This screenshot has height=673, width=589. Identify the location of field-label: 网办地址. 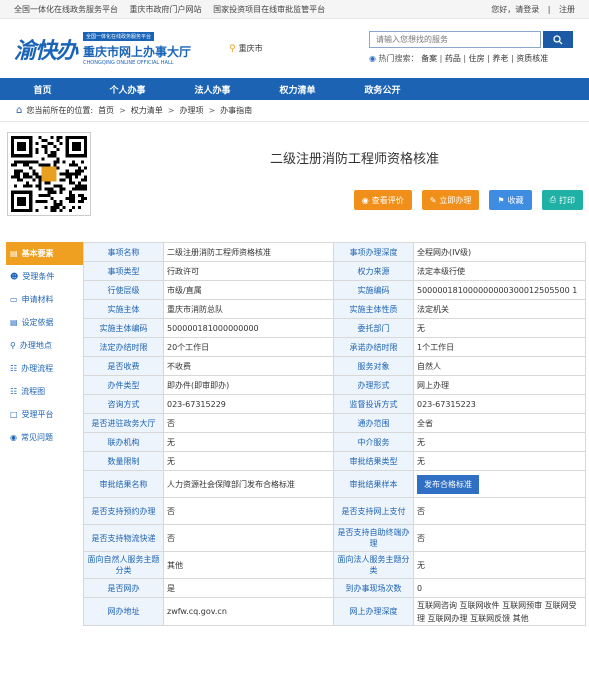
(123, 611).